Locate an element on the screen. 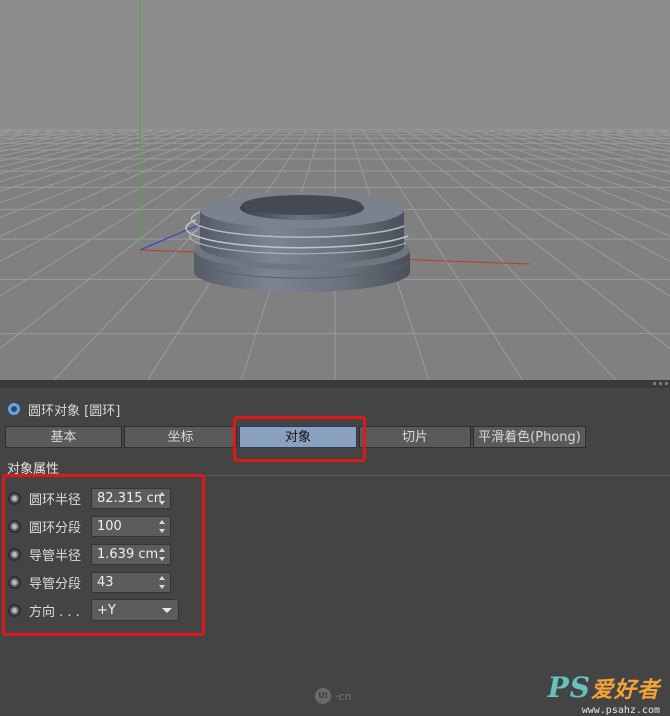 Image resolution: width=670 pixels, height=716 pixels. pipe-radius-field: 1.639 cm is located at coordinates (131, 554).